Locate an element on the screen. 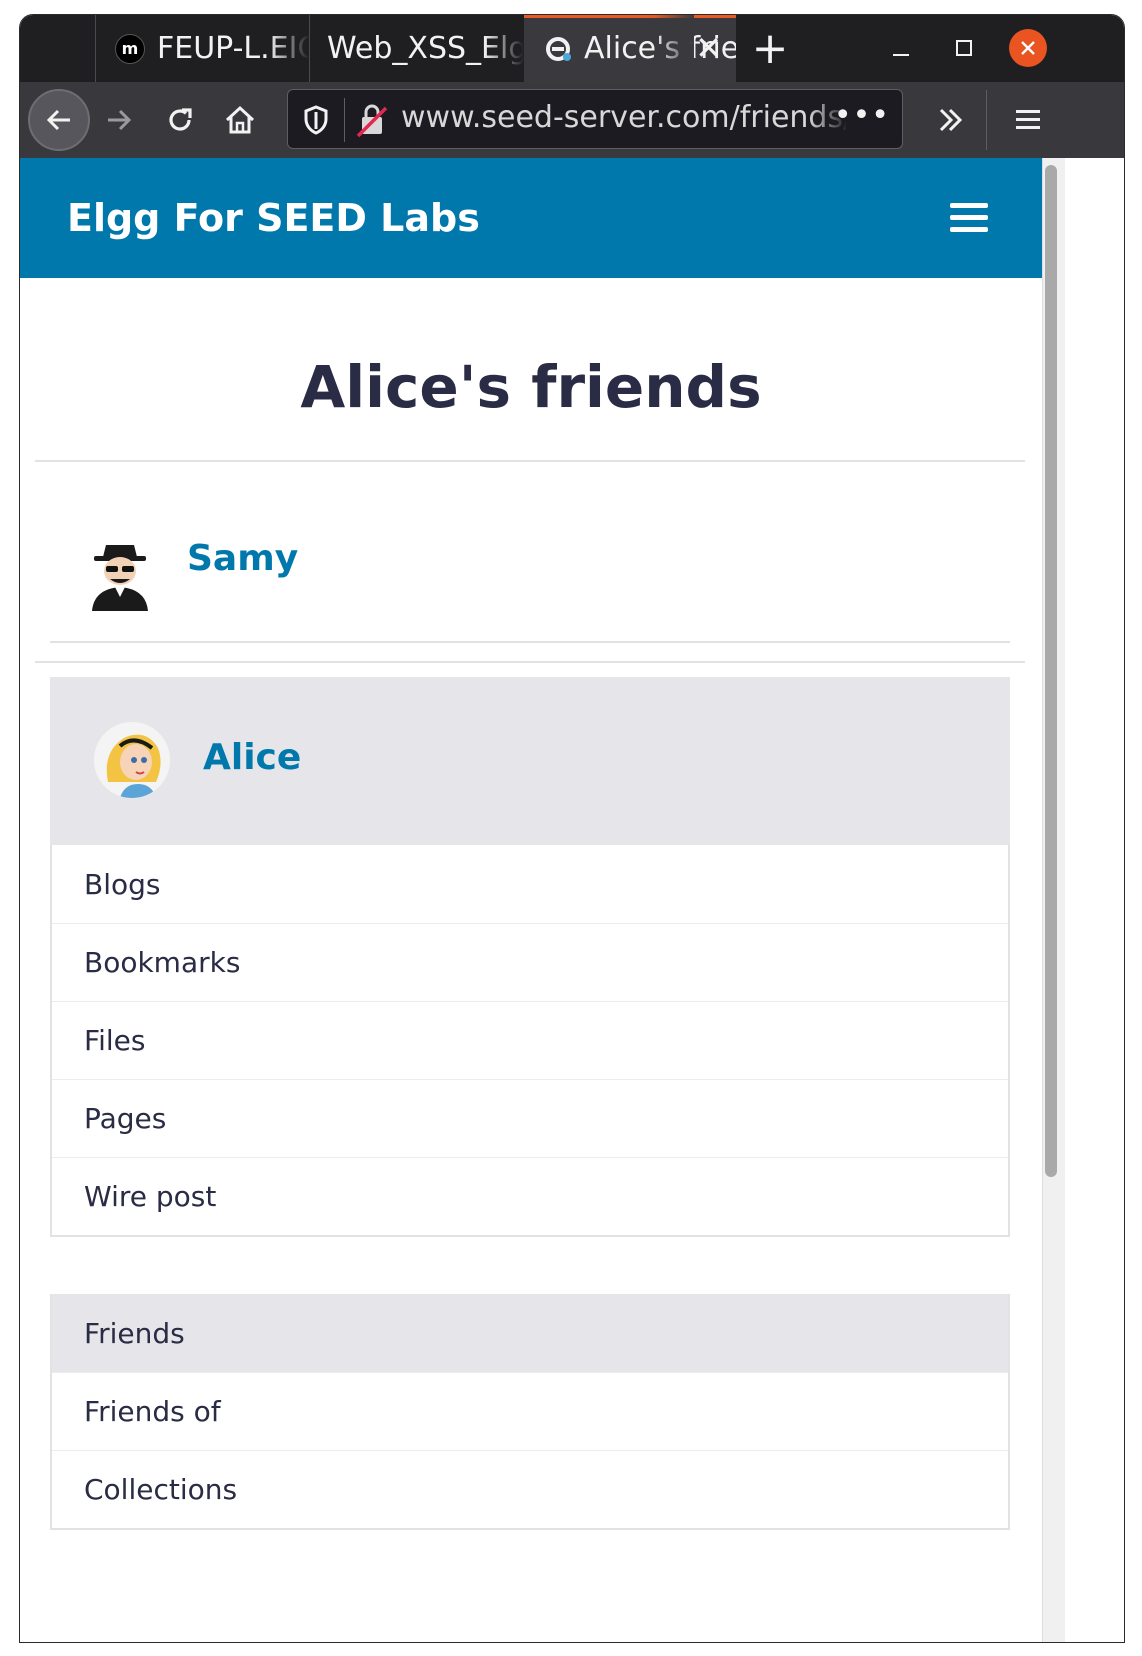 The width and height of the screenshot is (1142, 1656). forward-button is located at coordinates (119, 120).